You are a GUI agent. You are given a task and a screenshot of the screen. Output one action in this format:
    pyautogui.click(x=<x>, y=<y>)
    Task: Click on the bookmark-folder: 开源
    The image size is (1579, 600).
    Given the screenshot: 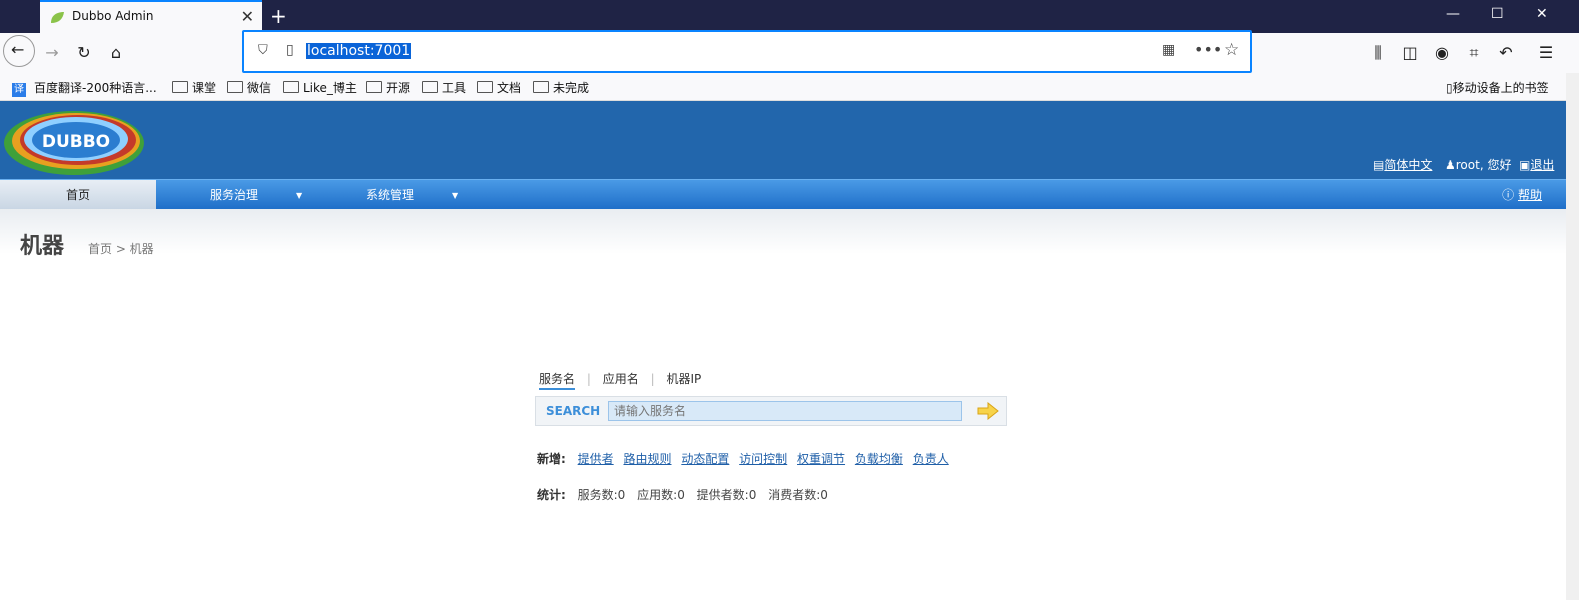 What is the action you would take?
    pyautogui.click(x=388, y=87)
    